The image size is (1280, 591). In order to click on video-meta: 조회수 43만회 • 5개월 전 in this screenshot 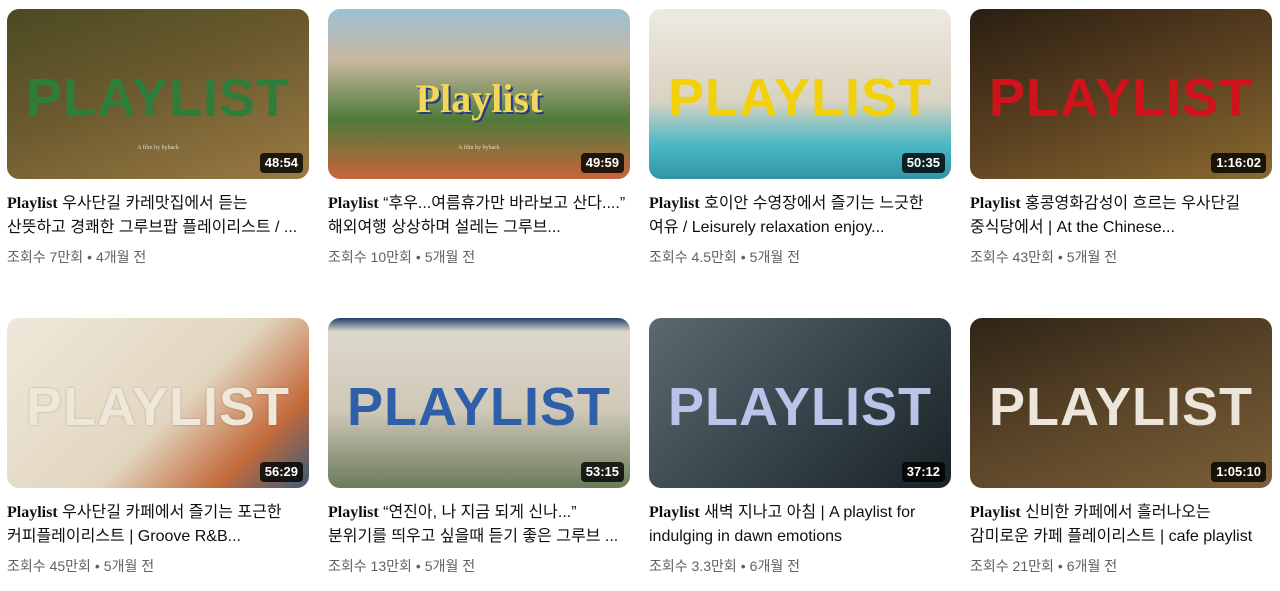, I will do `click(1044, 257)`.